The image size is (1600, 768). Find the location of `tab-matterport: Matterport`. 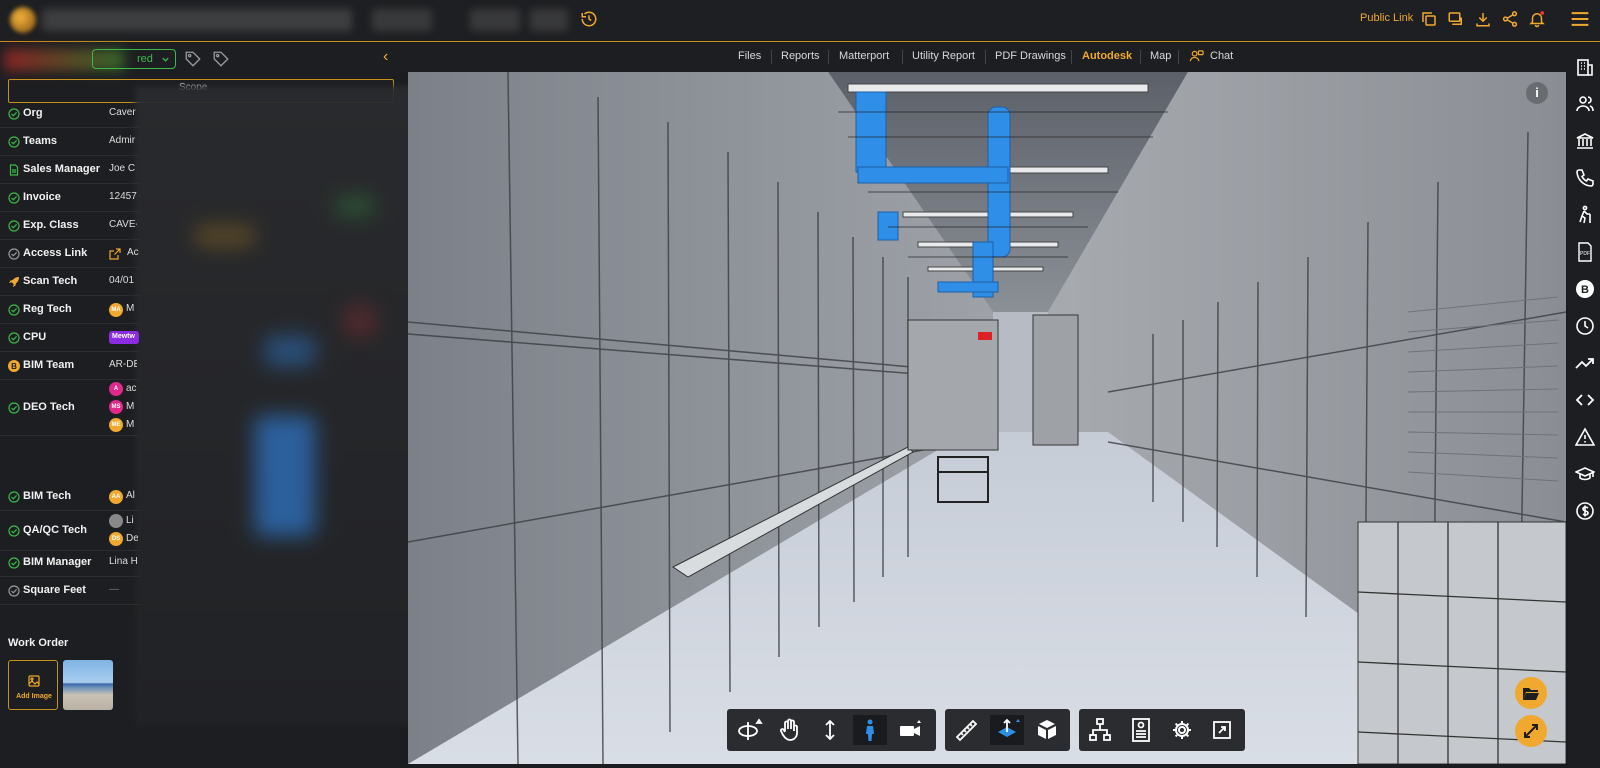

tab-matterport: Matterport is located at coordinates (864, 56).